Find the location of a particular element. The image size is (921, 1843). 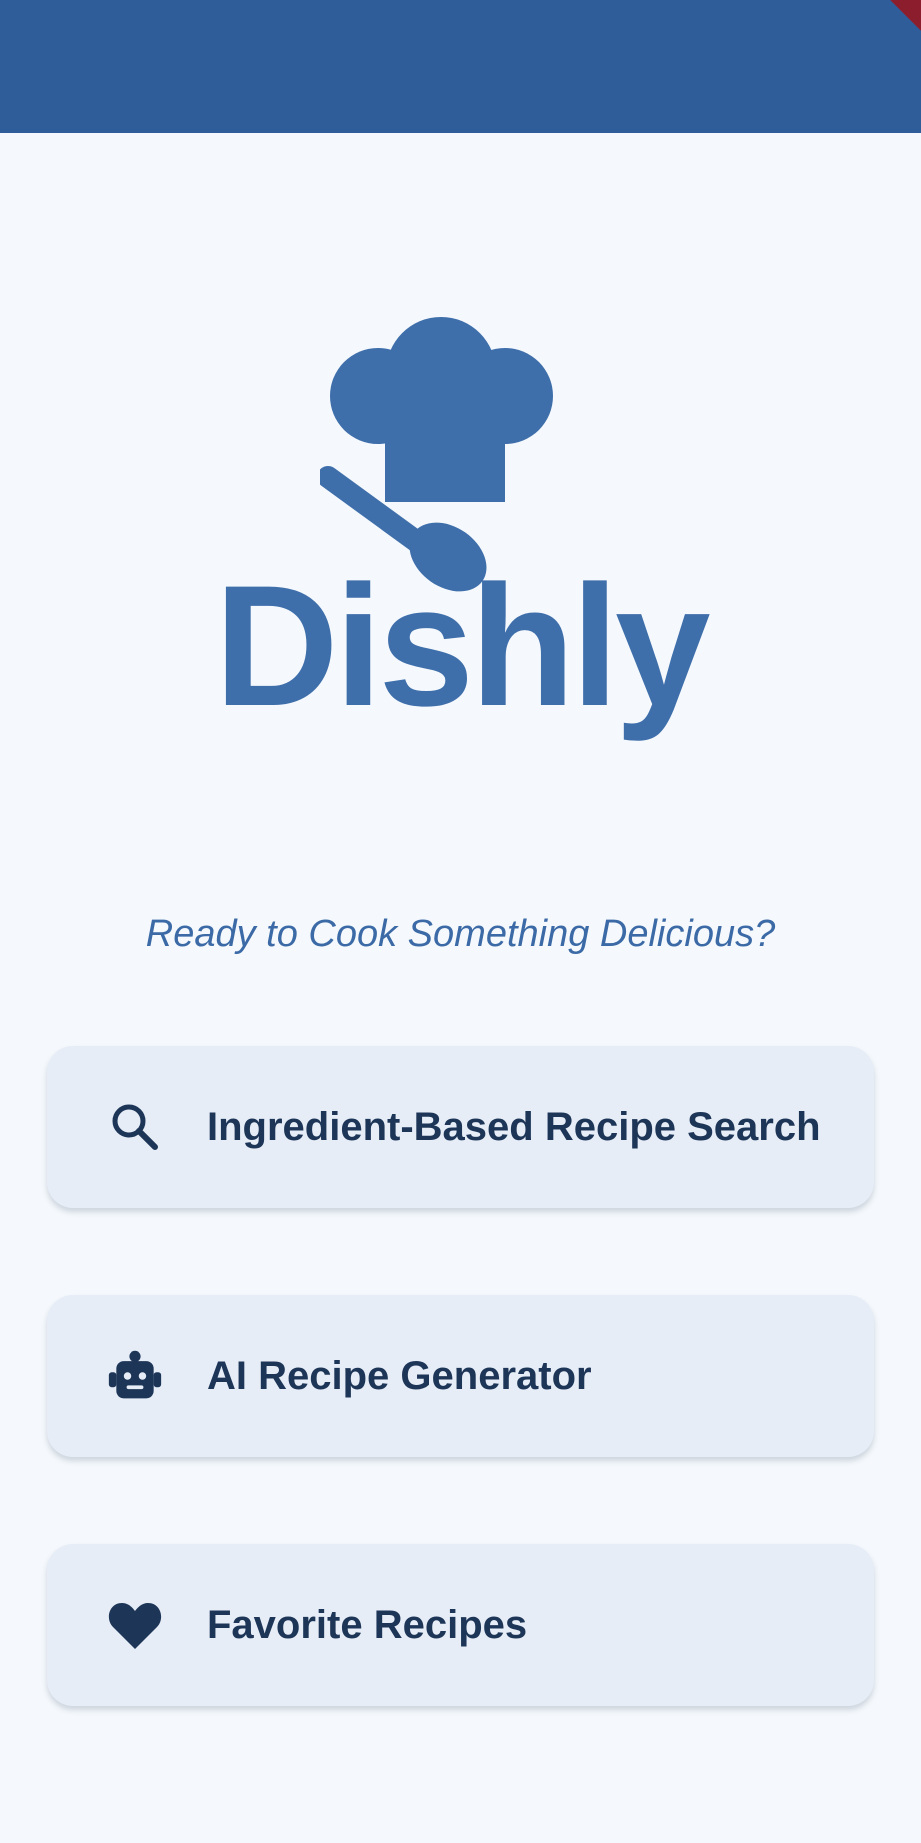

tagline: Ready to Cook Something Delicious? is located at coordinates (460, 934).